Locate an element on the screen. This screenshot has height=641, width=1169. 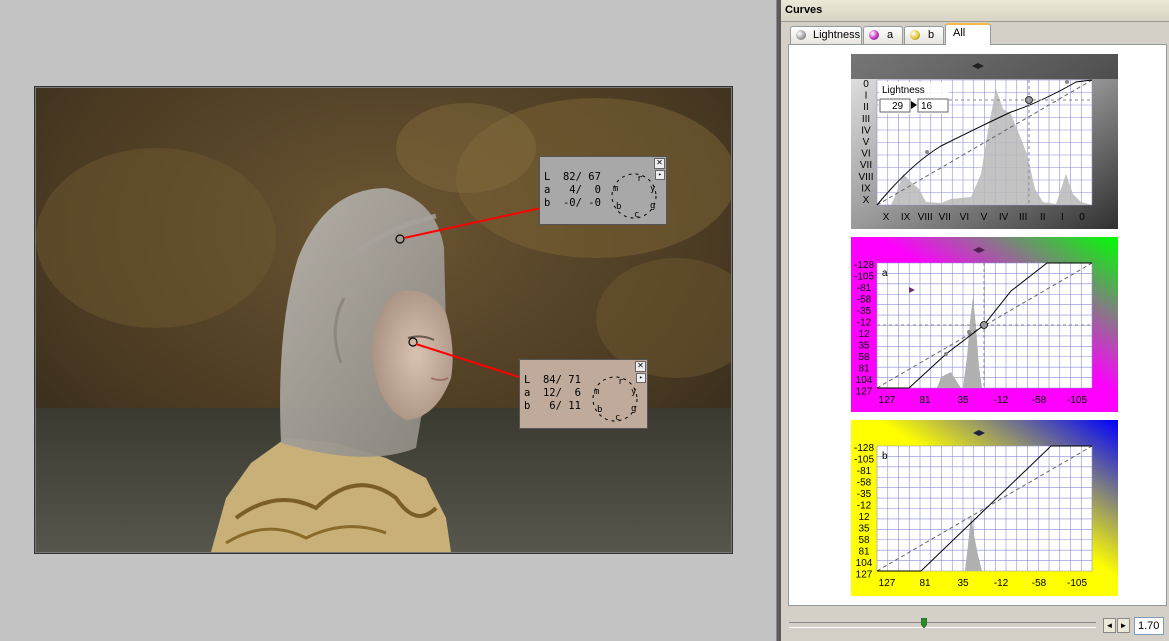
y-tick-label: VIII is located at coordinates (865, 177).